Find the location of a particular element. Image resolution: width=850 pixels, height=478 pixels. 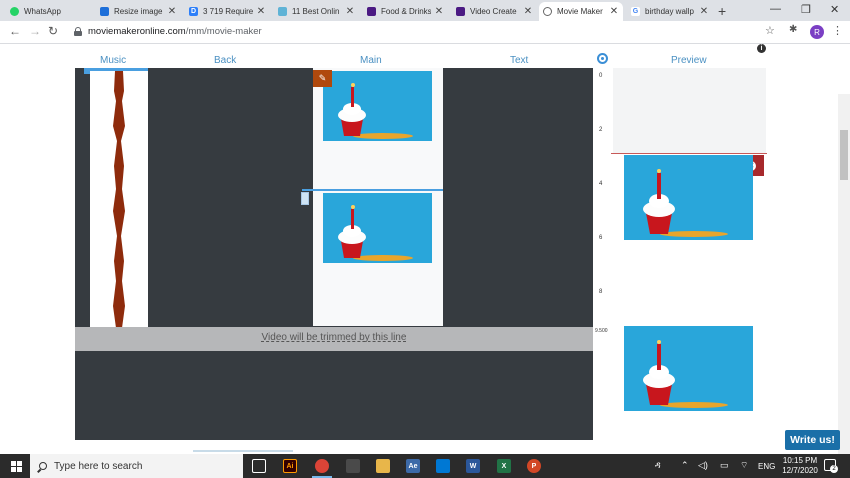

column-main: Main is located at coordinates (371, 60).